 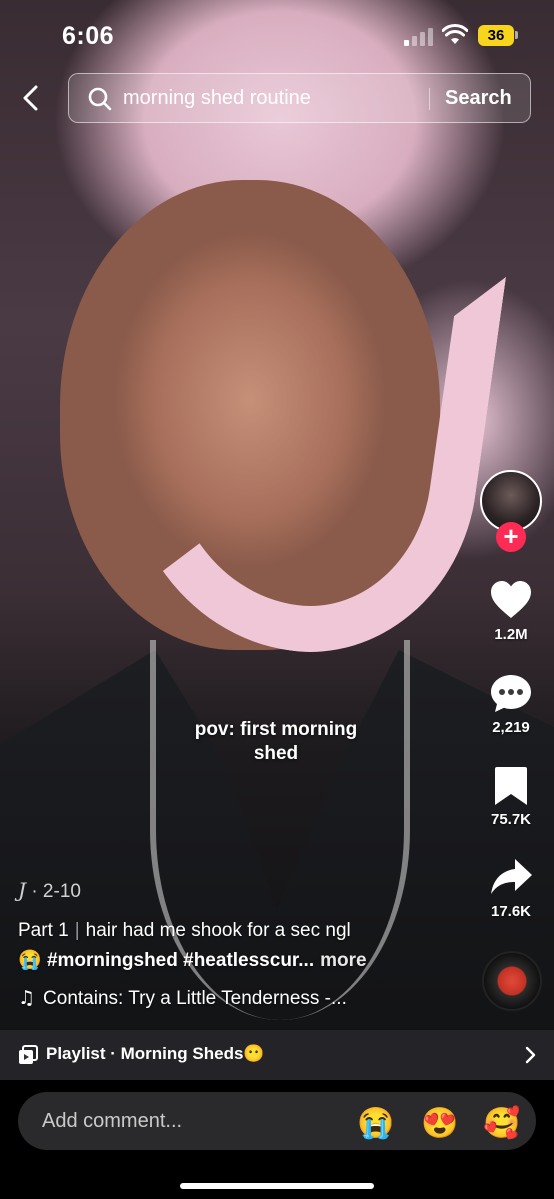 I want to click on more-link: more, so click(x=343, y=960).